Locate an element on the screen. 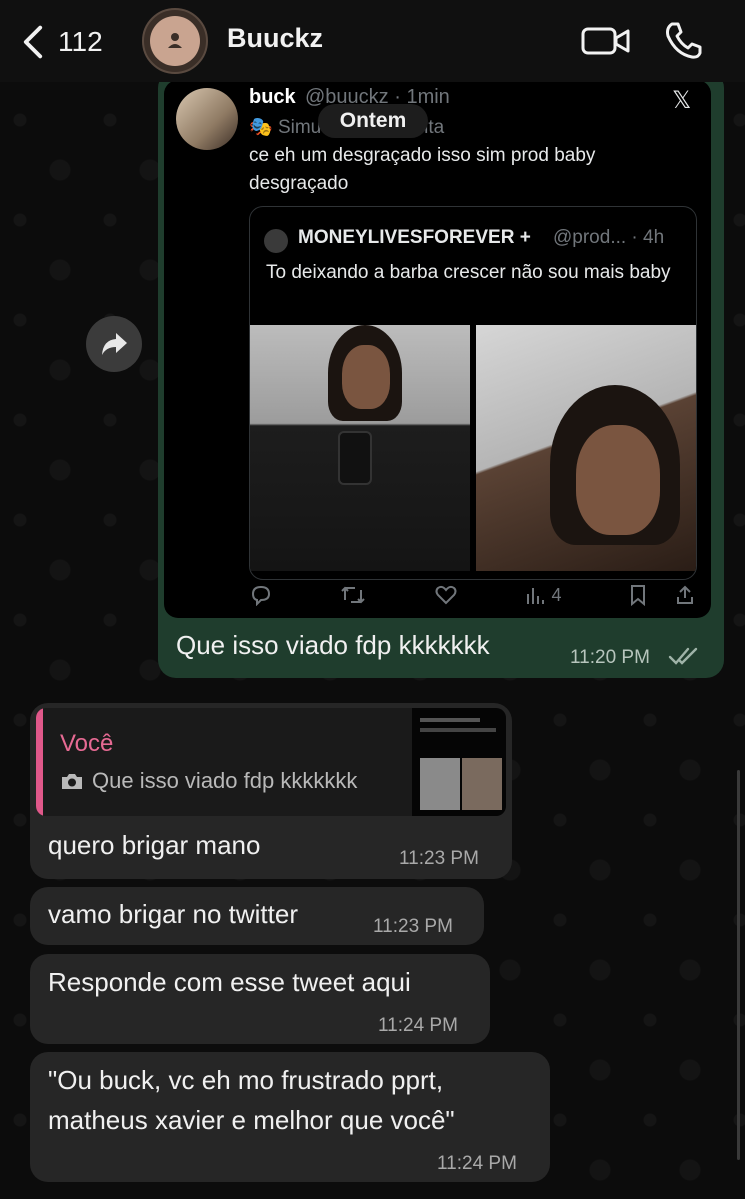 The height and width of the screenshot is (1199, 745). reply-author: Você is located at coordinates (87, 743).